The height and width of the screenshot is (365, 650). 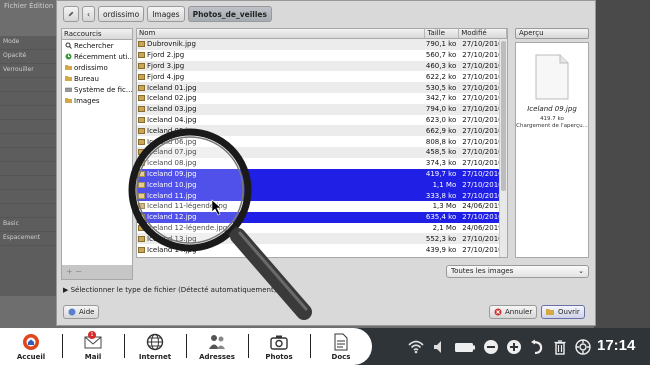 What do you see at coordinates (441, 238) in the screenshot?
I see `file-size: 552,3 ko` at bounding box center [441, 238].